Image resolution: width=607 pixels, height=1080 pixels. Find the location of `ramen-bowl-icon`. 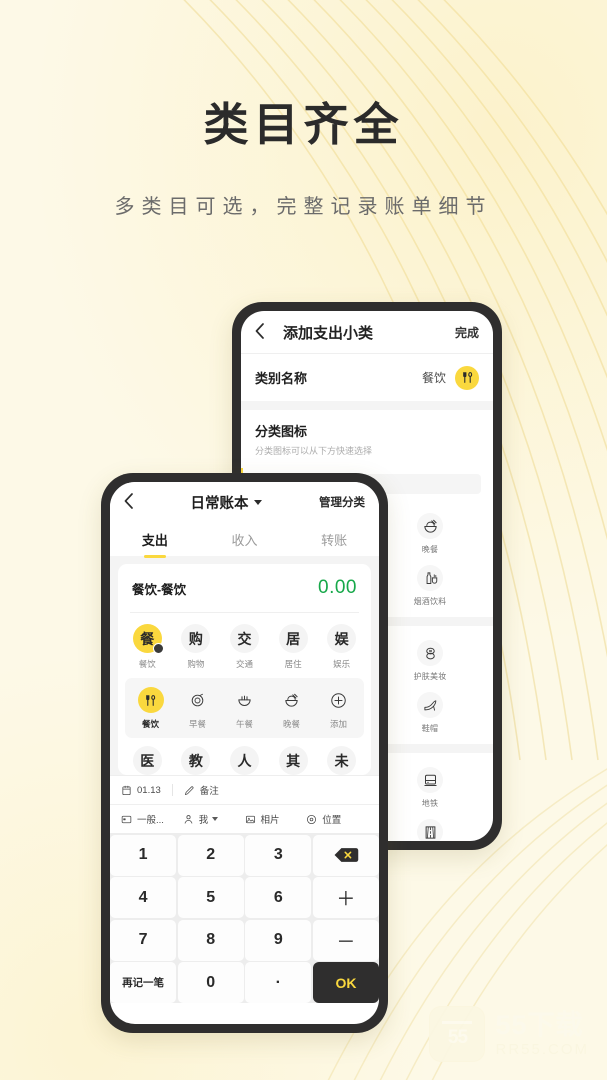

ramen-bowl-icon is located at coordinates (430, 526).